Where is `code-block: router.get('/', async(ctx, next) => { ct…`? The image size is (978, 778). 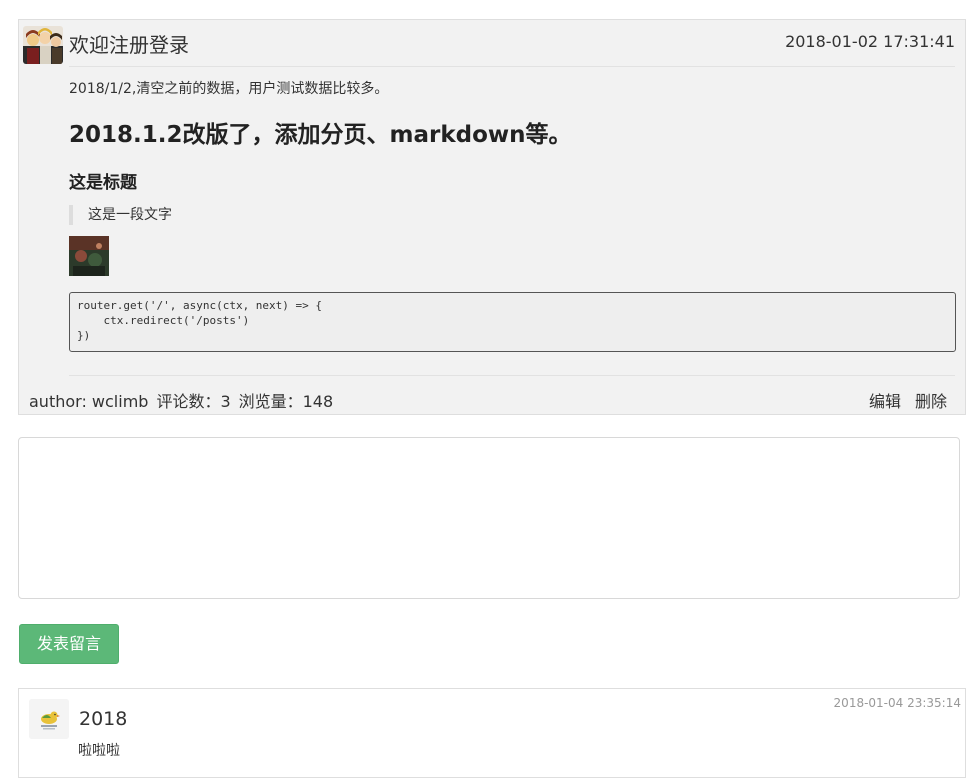 code-block: router.get('/', async(ctx, next) => { ct… is located at coordinates (512, 322).